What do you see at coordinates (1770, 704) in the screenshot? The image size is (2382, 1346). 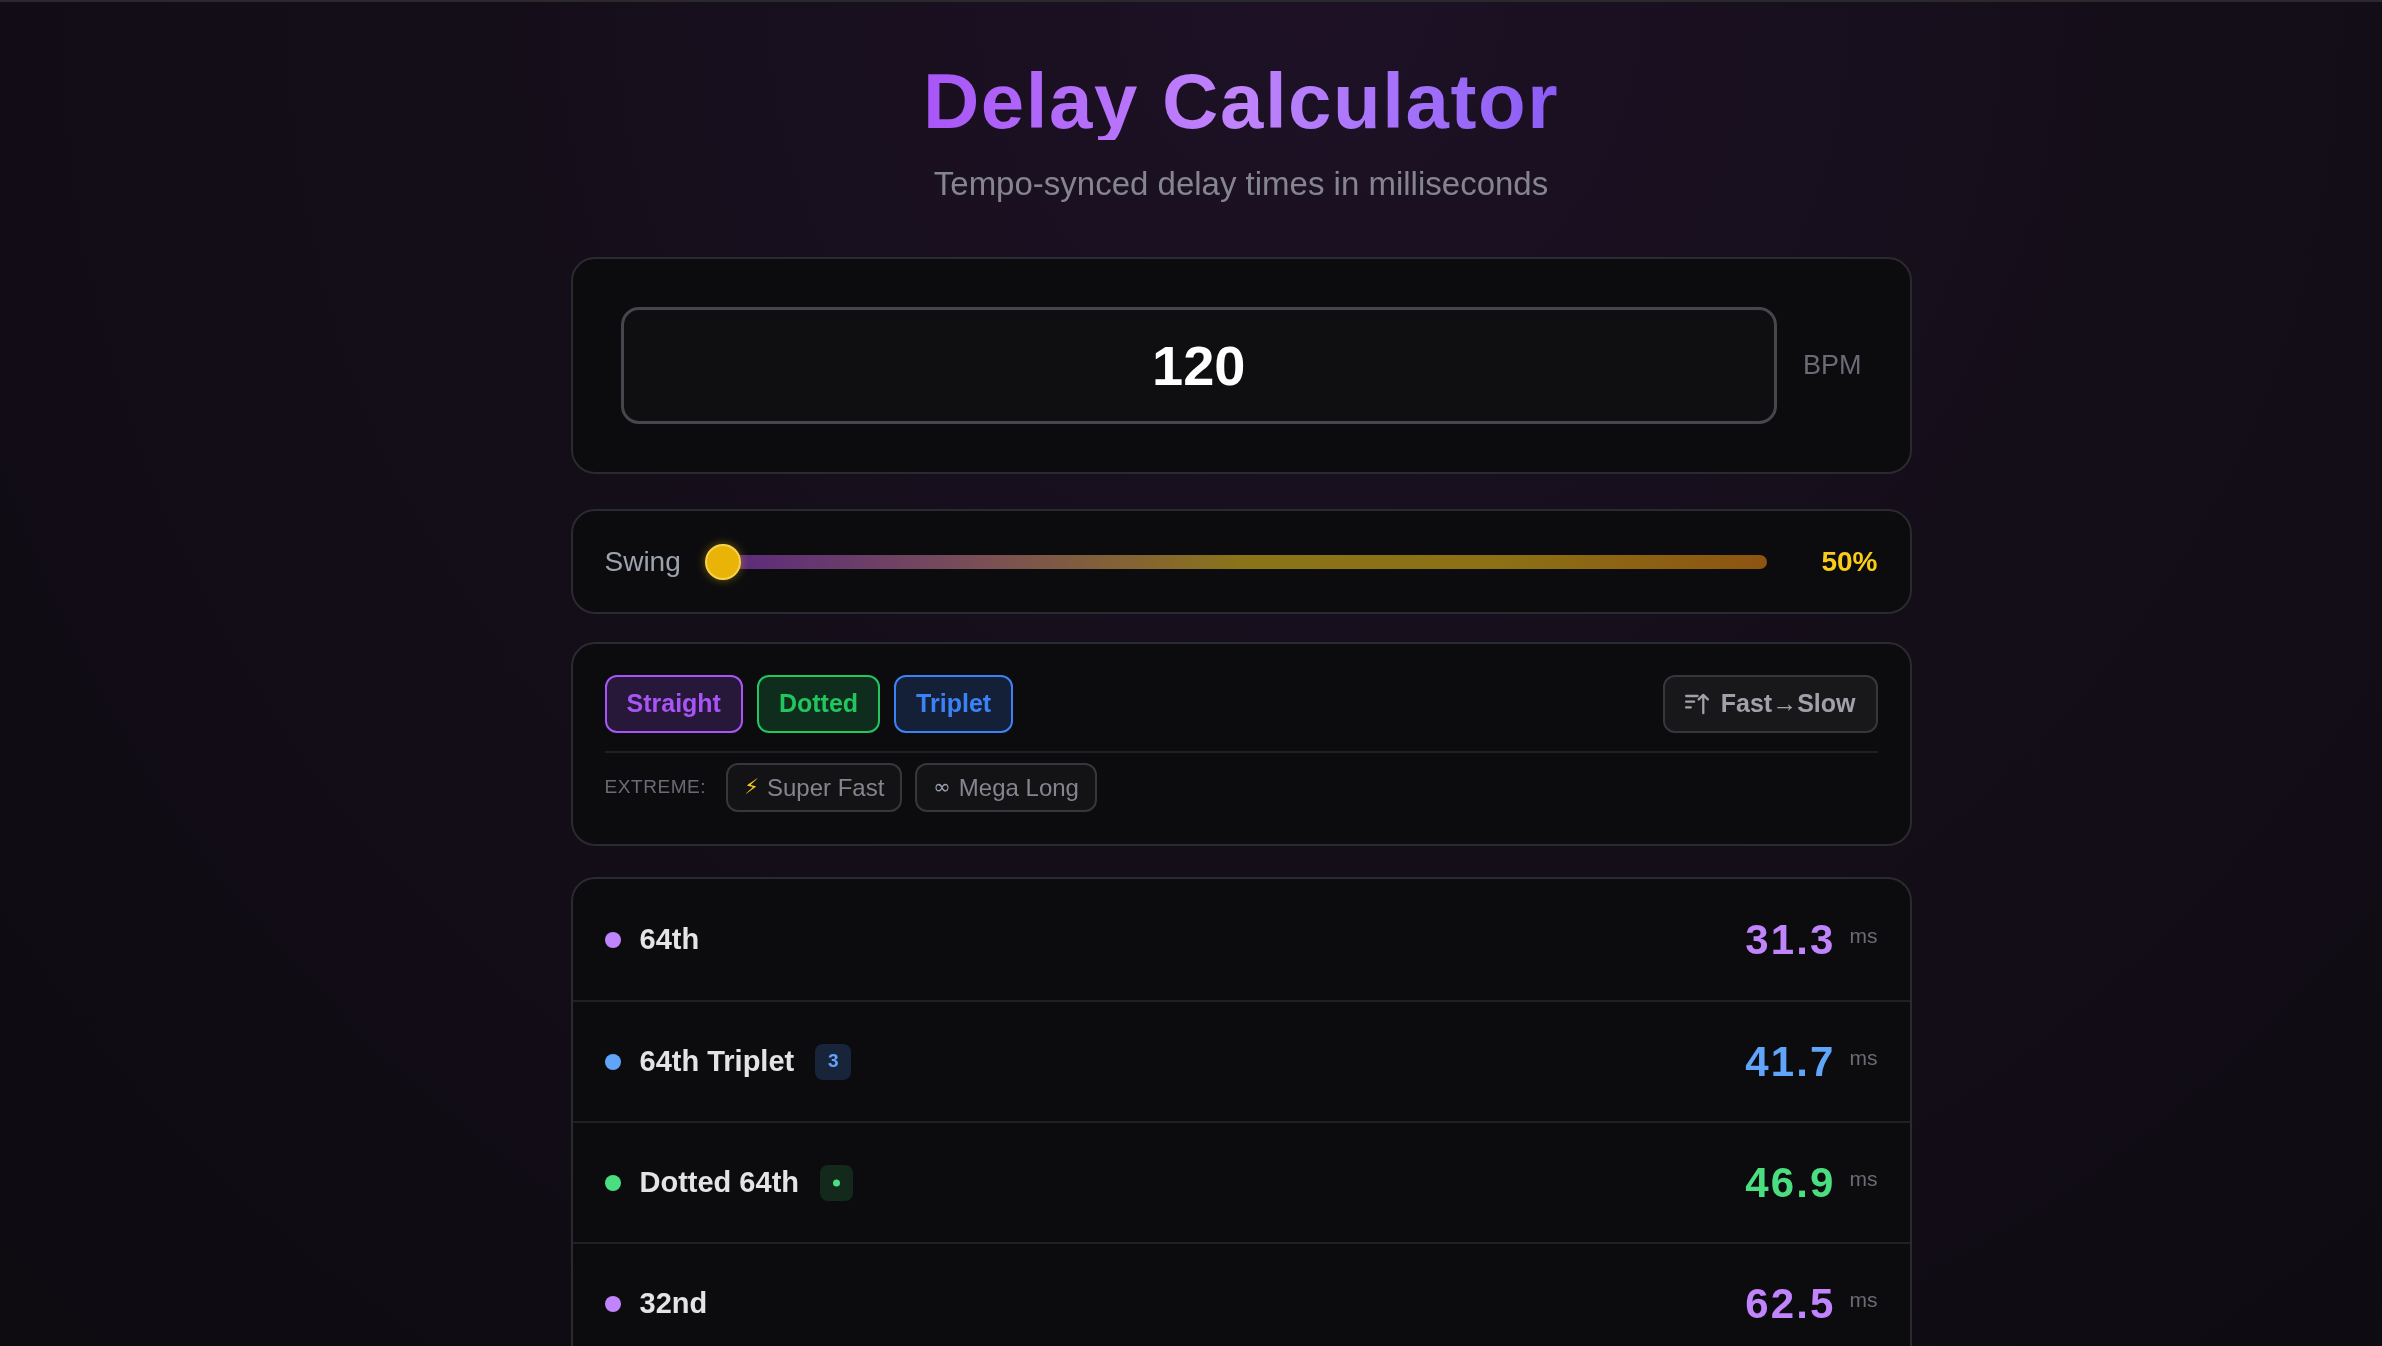 I see `sort-button: Fast→Slow` at bounding box center [1770, 704].